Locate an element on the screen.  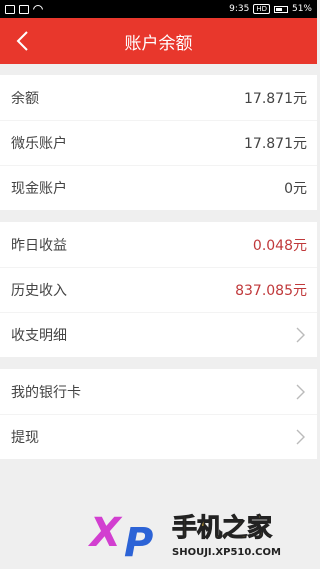
chevron-left-icon is located at coordinates (22, 41).